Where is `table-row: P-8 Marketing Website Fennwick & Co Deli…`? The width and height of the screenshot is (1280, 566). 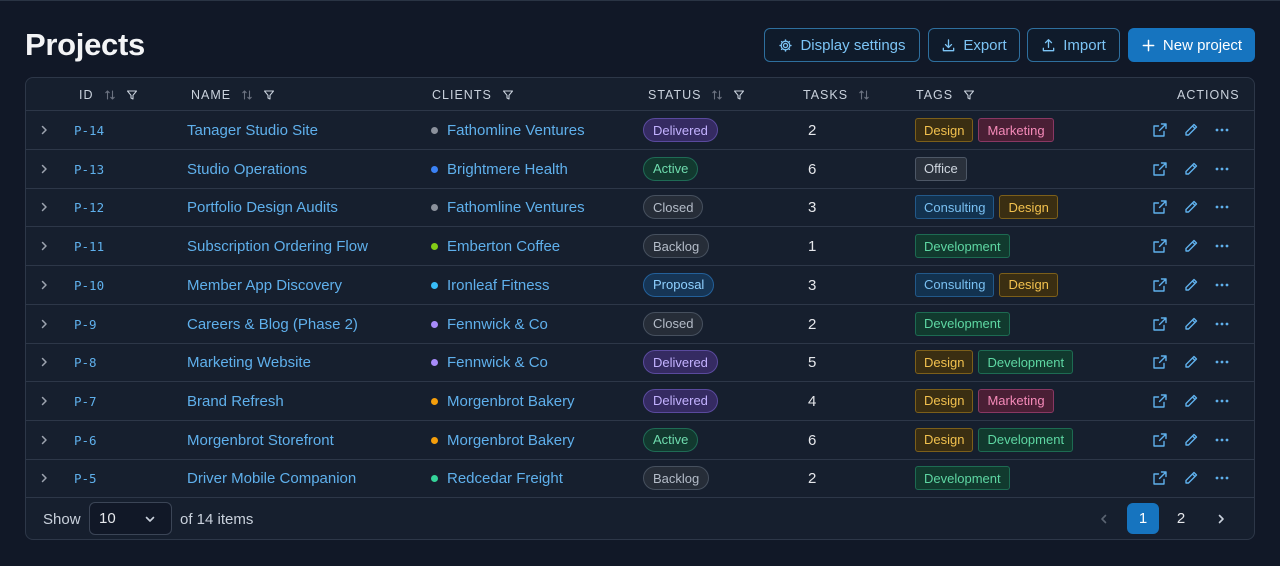 table-row: P-8 Marketing Website Fennwick & Co Deli… is located at coordinates (640, 363).